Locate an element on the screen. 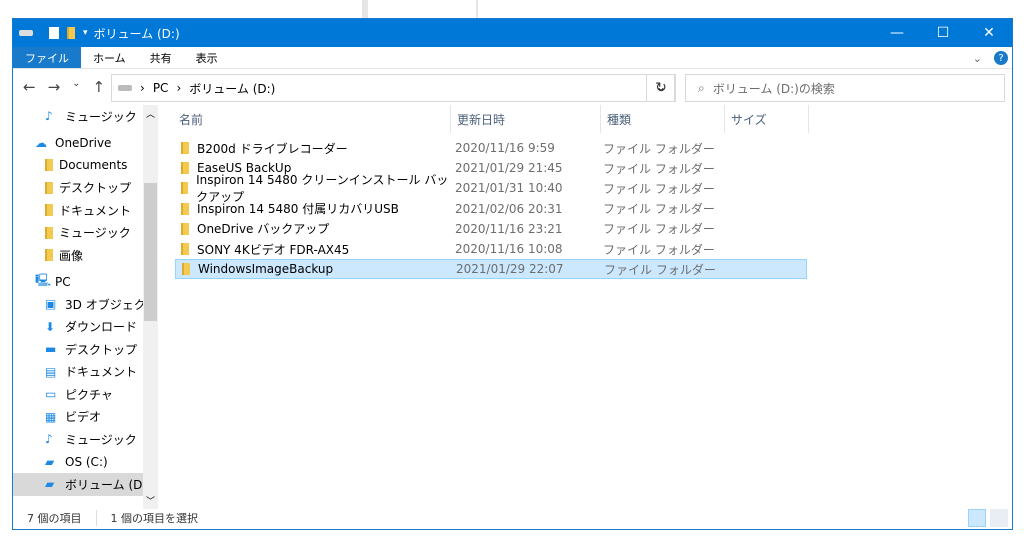 The image size is (1024, 542). sidebar-item: ☁ OneDrive is located at coordinates (85, 143).